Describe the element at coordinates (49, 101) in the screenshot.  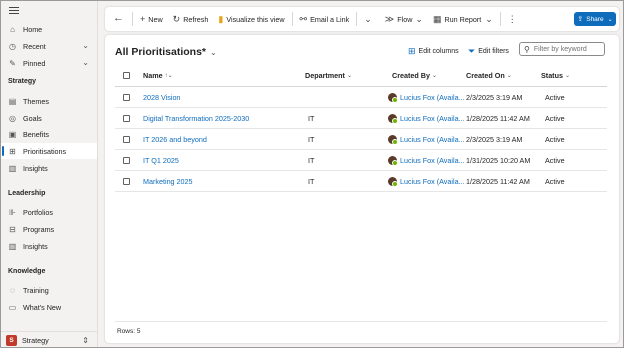
I see `sidebar-item-themes: ▤ Themes` at that location.